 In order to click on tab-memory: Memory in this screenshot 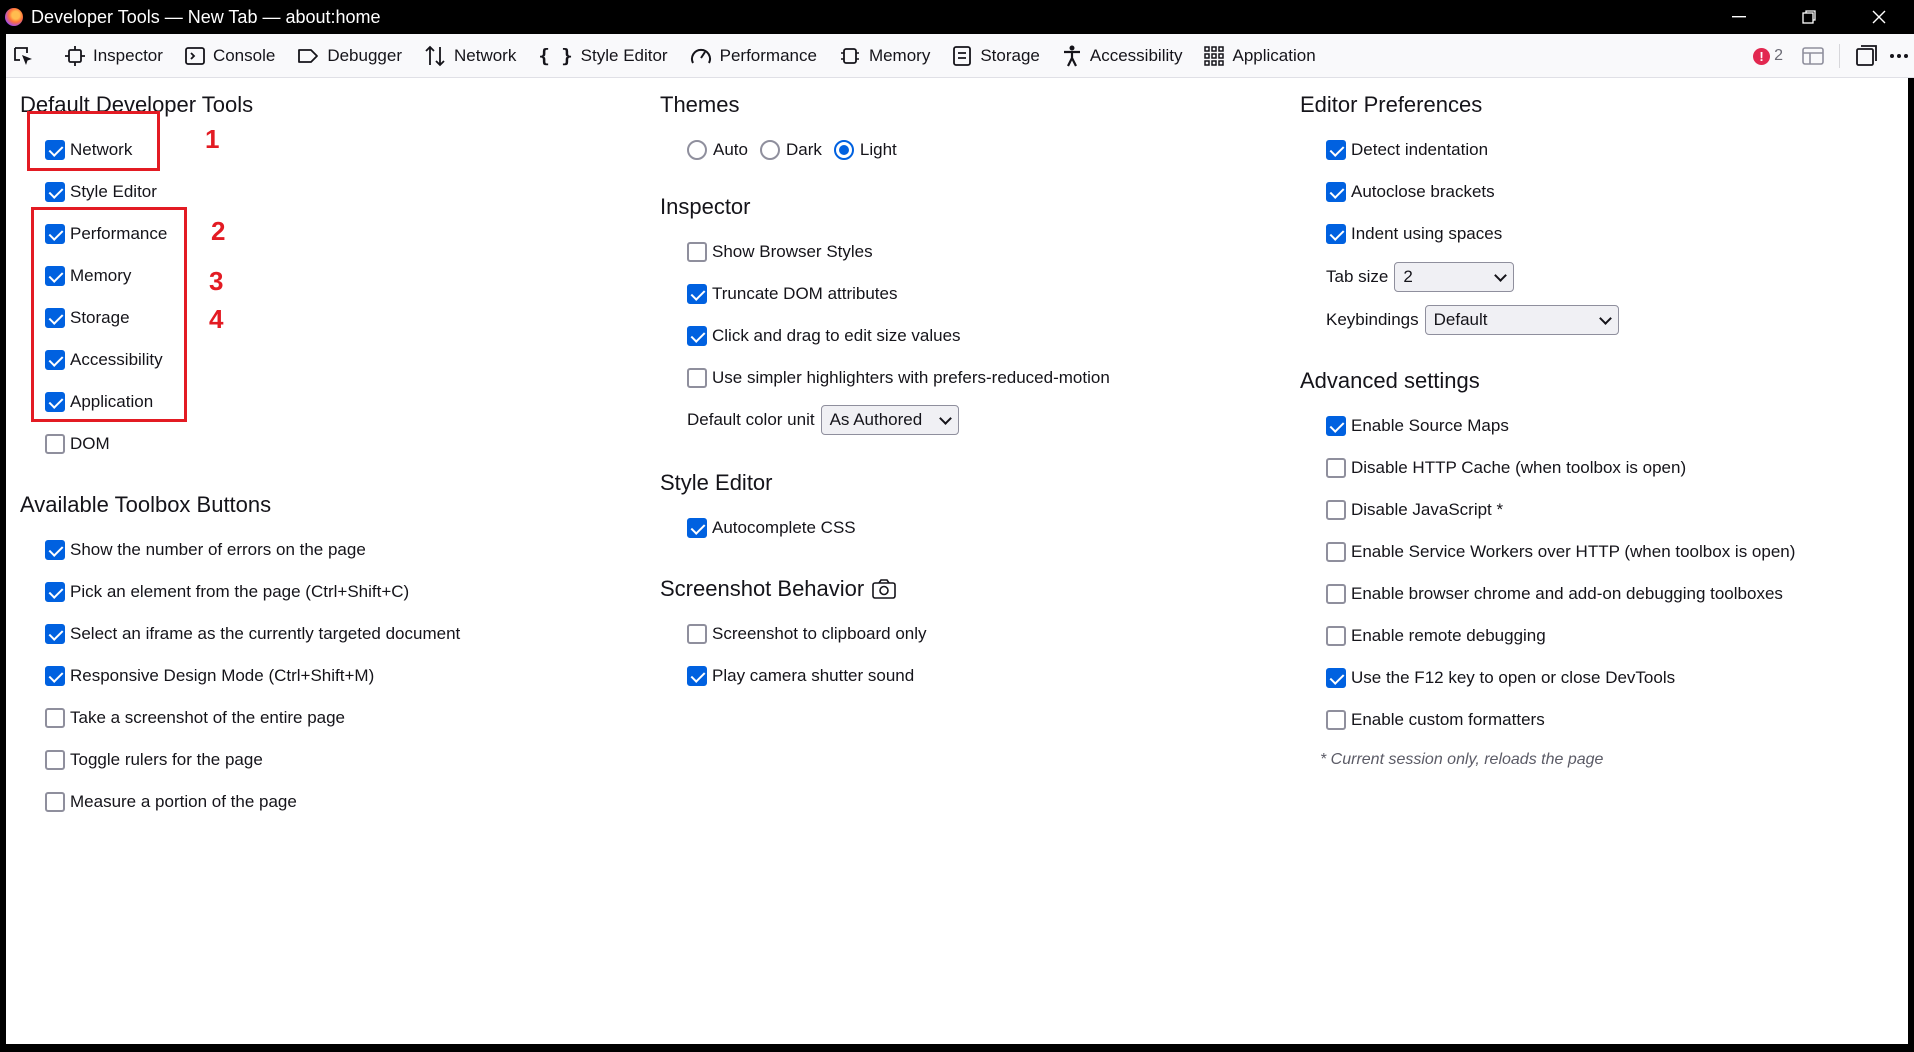, I will do `click(884, 56)`.